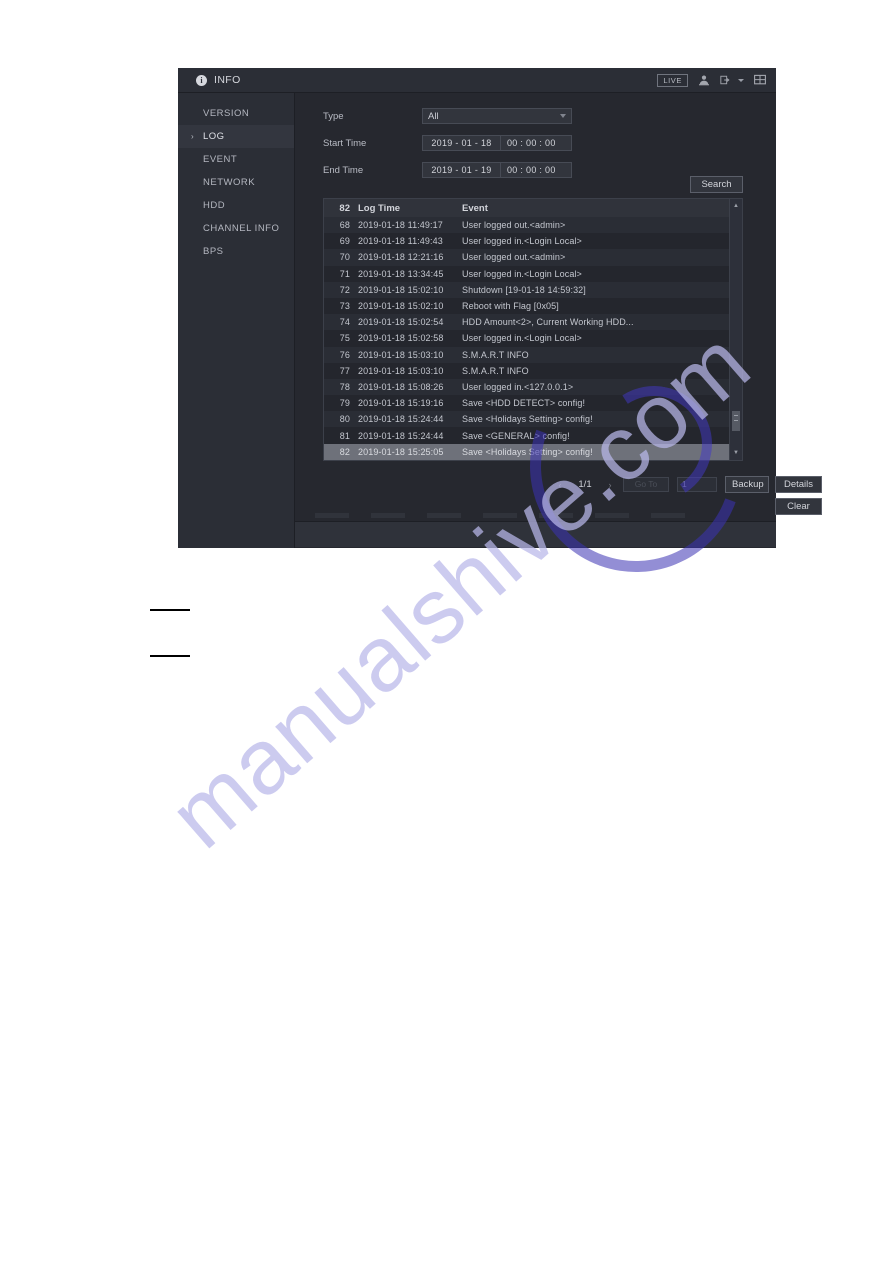 This screenshot has width=893, height=1263. I want to click on row-index: 74, so click(344, 322).